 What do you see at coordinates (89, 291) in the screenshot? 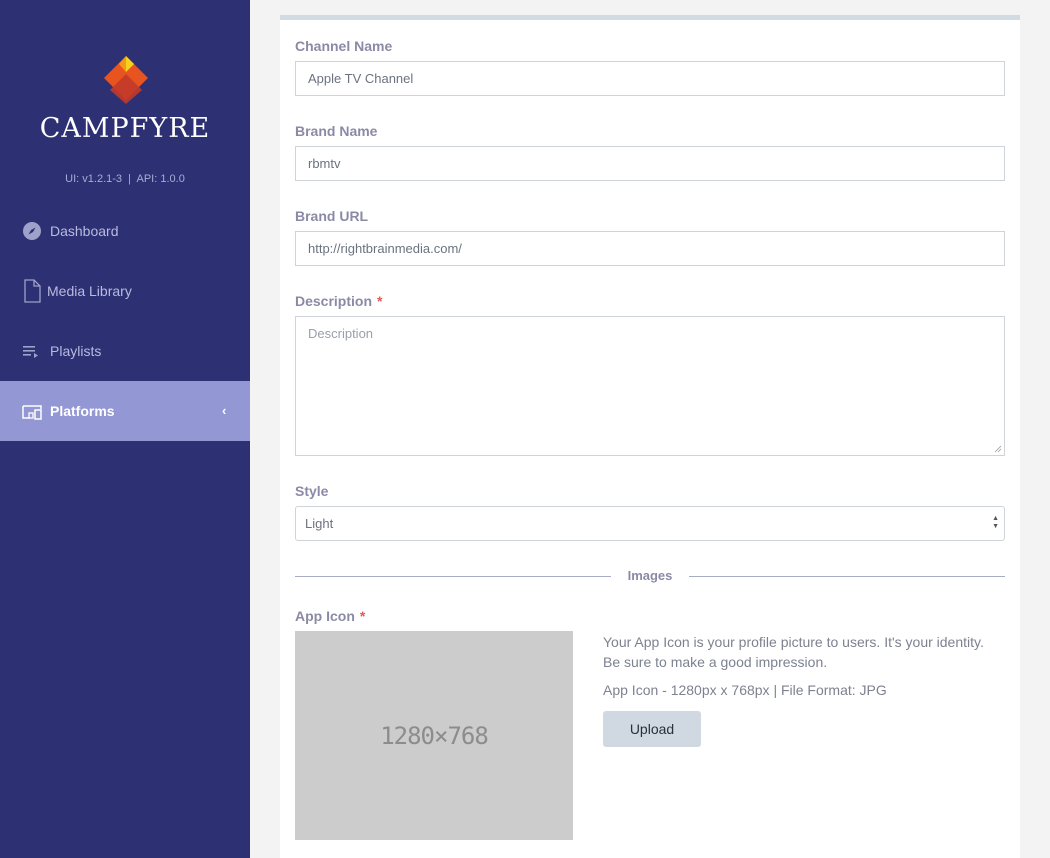
I see `sidebar-item-label: Media Library` at bounding box center [89, 291].